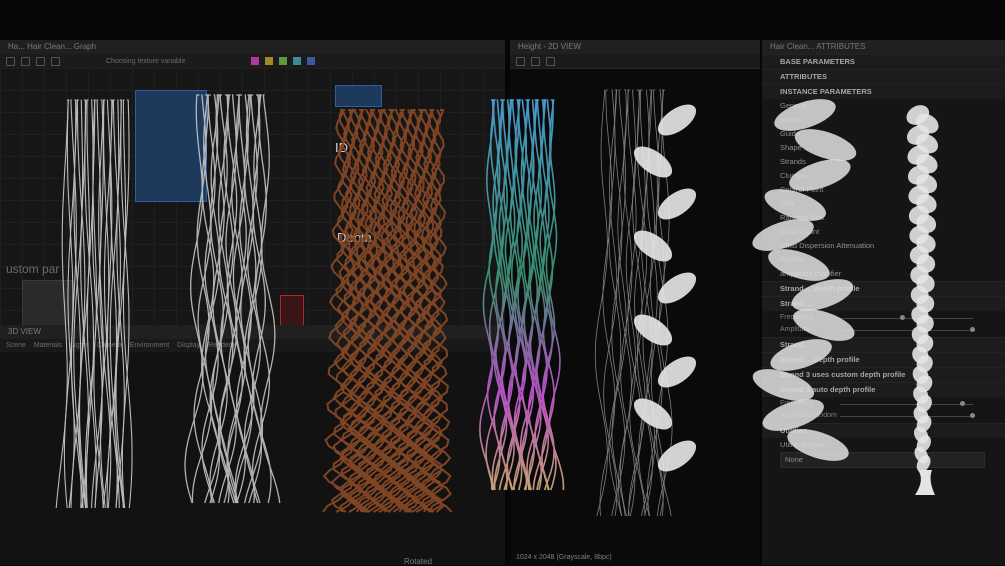 This screenshot has height=566, width=1005. What do you see at coordinates (883, 61) in the screenshot?
I see `section-base-parameters: BASE PARAMETERS` at bounding box center [883, 61].